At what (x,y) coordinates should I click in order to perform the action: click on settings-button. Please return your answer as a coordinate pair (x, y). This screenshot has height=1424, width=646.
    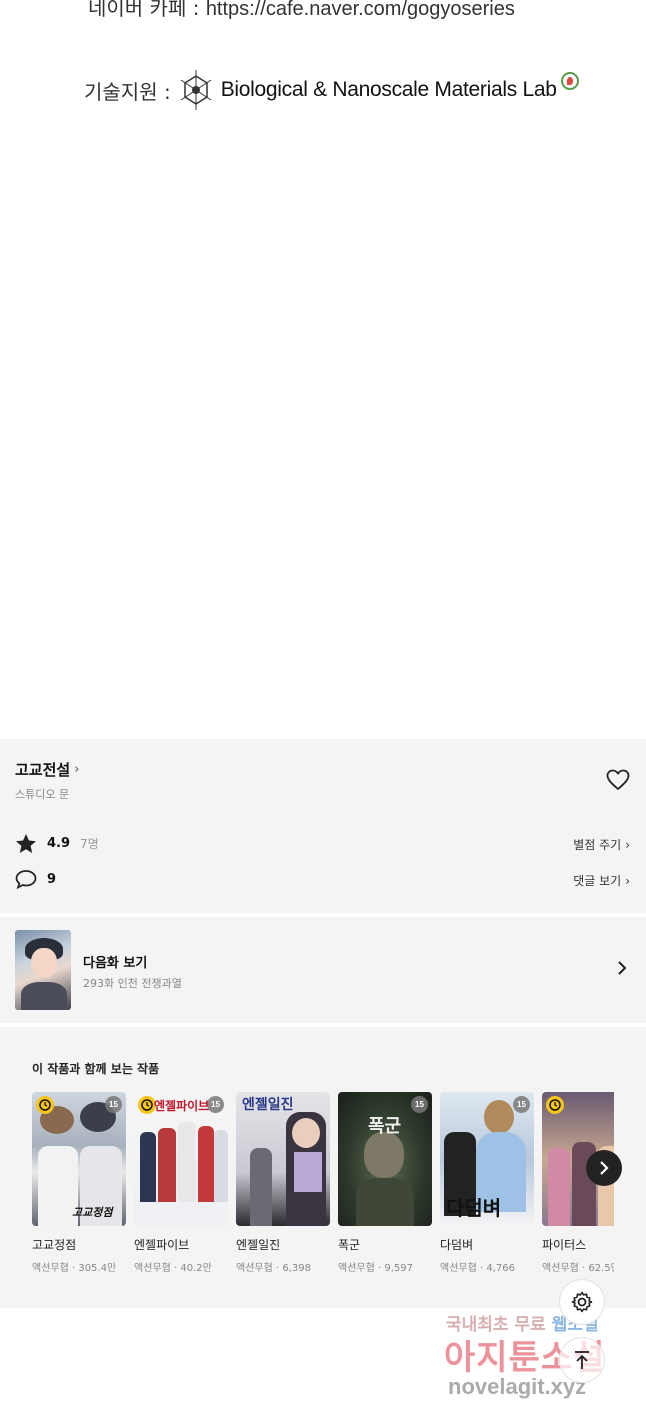
    Looking at the image, I should click on (582, 1302).